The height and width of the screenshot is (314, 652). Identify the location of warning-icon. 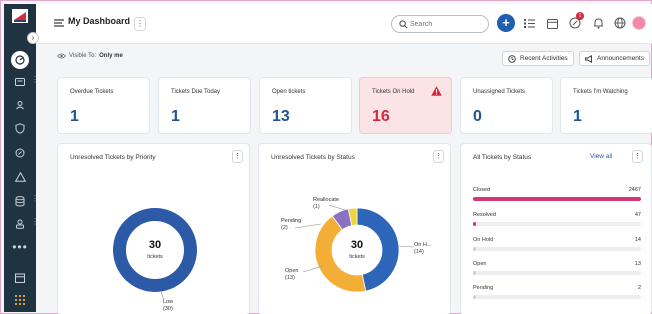
(436, 91).